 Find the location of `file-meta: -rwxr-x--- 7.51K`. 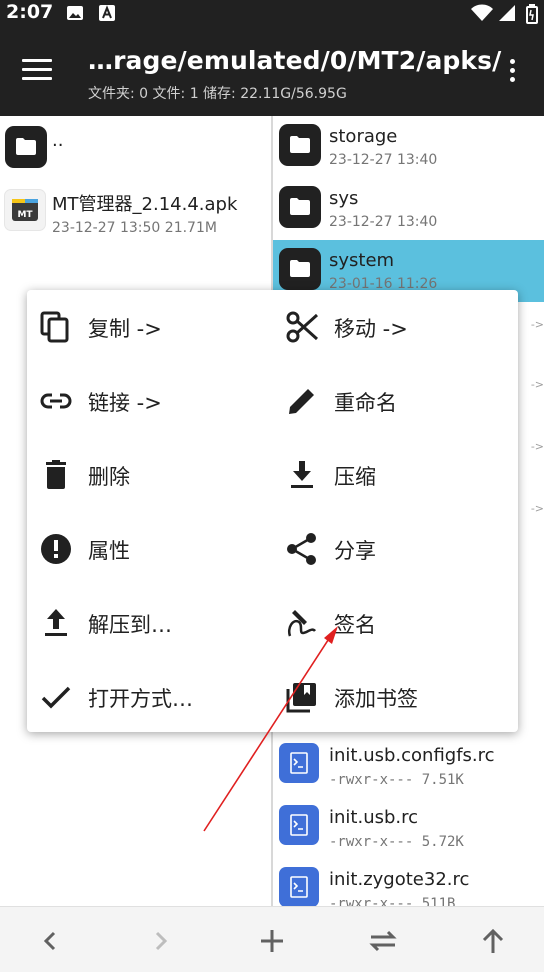

file-meta: -rwxr-x--- 7.51K is located at coordinates (396, 780).